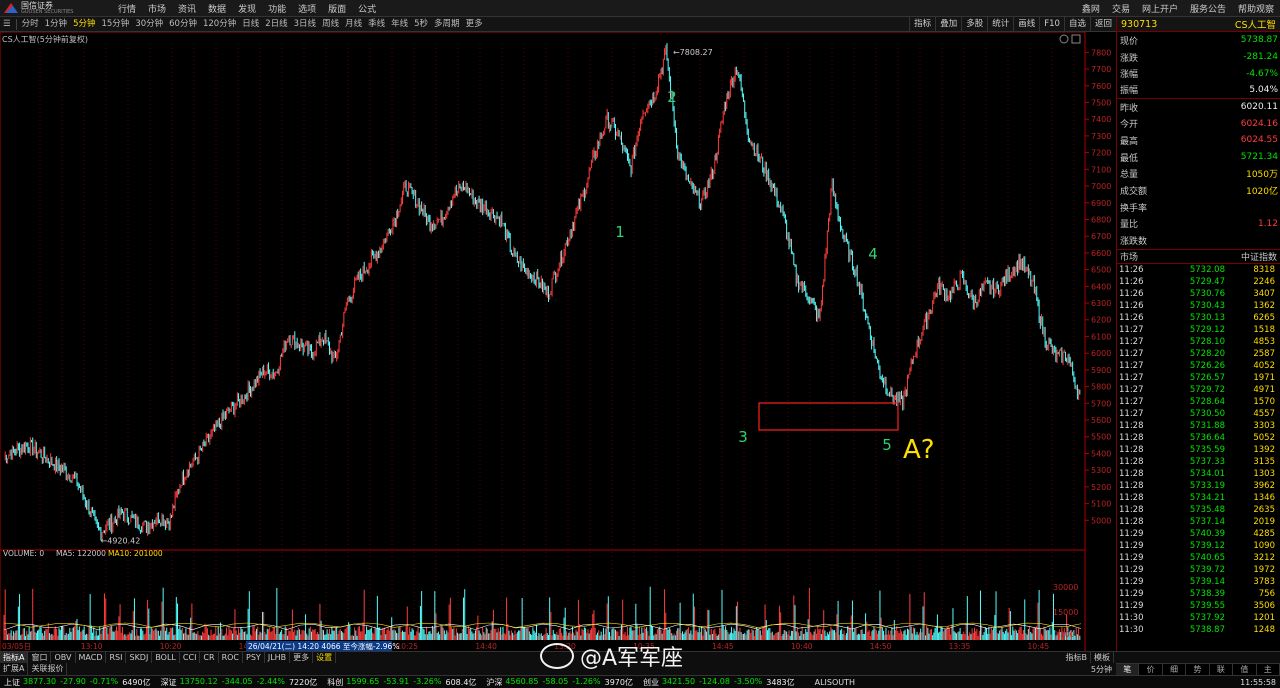  What do you see at coordinates (1198, 498) in the screenshot?
I see `tick-row: 11:28 5734.21 1346` at bounding box center [1198, 498].